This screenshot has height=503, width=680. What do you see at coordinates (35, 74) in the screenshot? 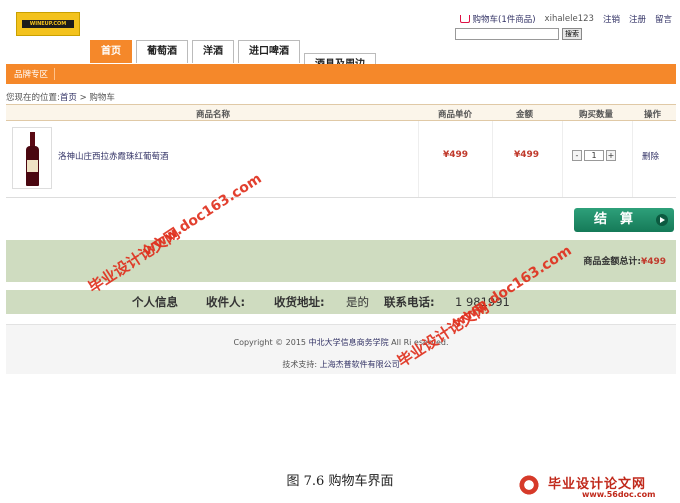
I see `brand-zone-link: 品牌专区` at bounding box center [35, 74].